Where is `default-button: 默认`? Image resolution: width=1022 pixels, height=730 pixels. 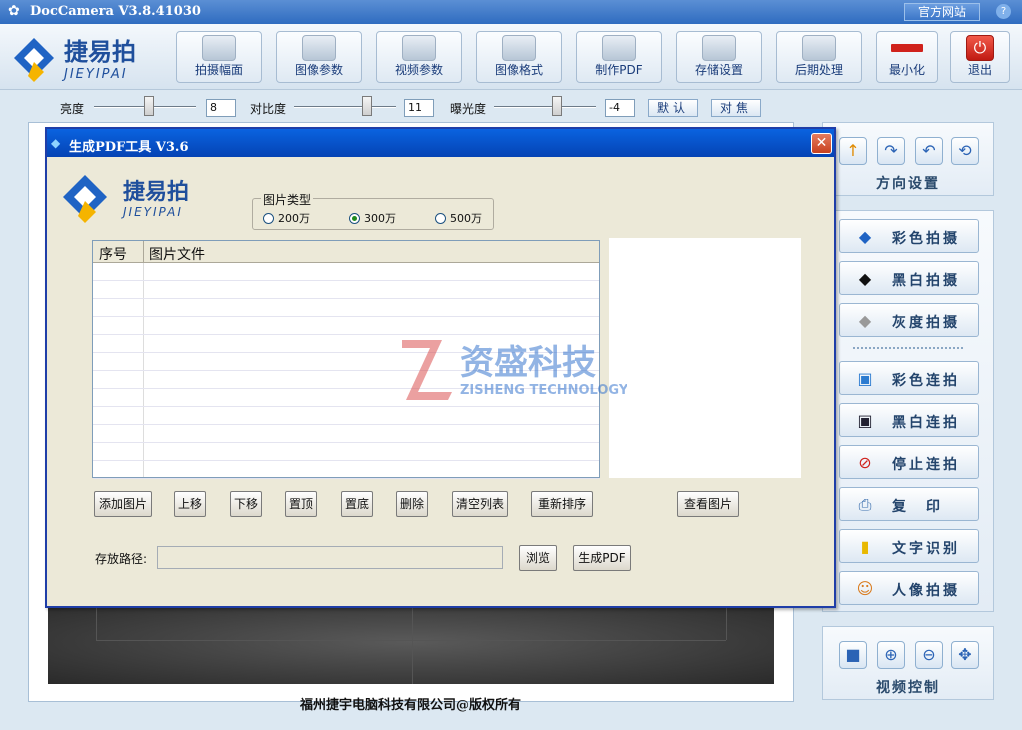 default-button: 默认 is located at coordinates (673, 108).